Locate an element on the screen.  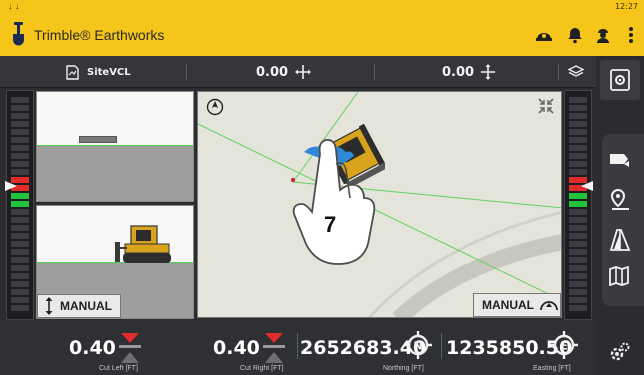
cross-section-view: MANUAL is located at coordinates (115, 262).